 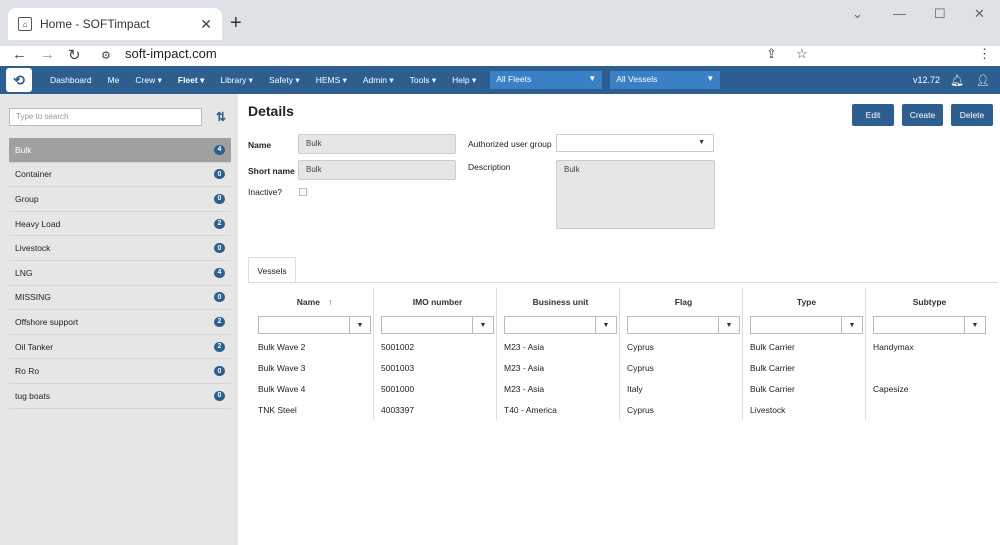 I want to click on sidebar-item: tug boats 0, so click(x=120, y=396).